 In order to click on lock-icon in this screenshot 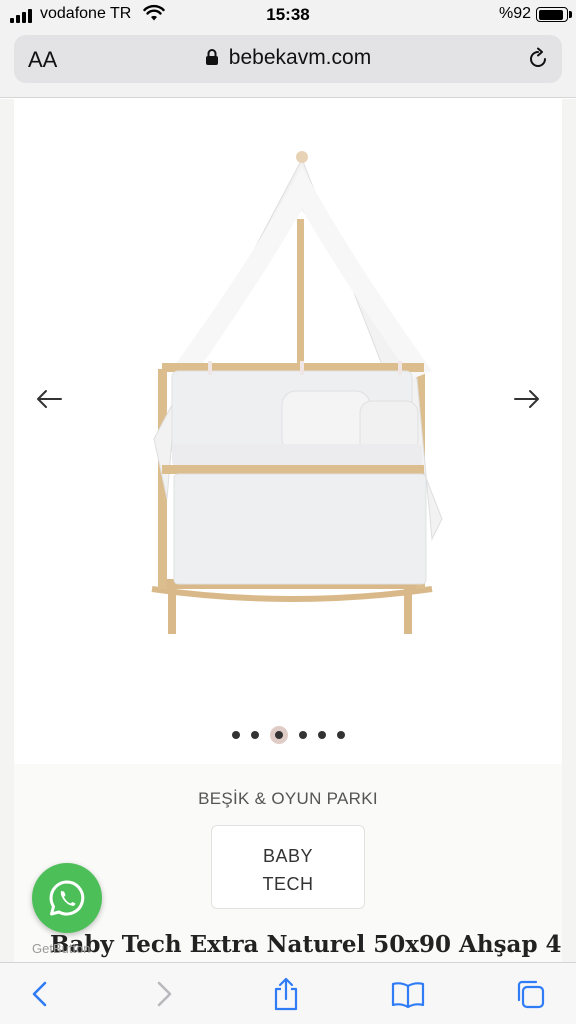, I will do `click(211, 57)`.